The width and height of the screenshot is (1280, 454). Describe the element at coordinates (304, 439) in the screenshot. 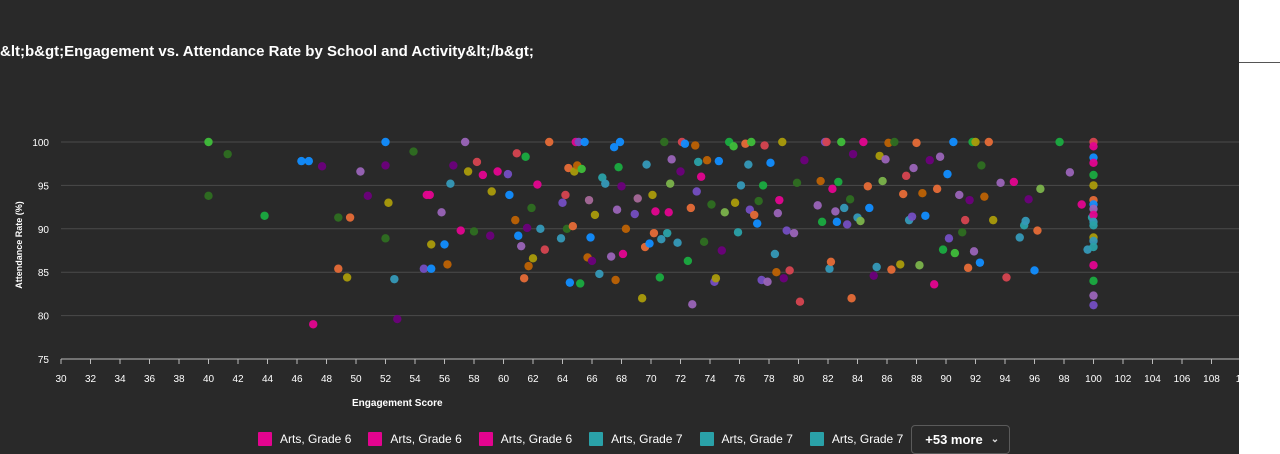

I see `legend-item: Arts, Grade 6` at that location.